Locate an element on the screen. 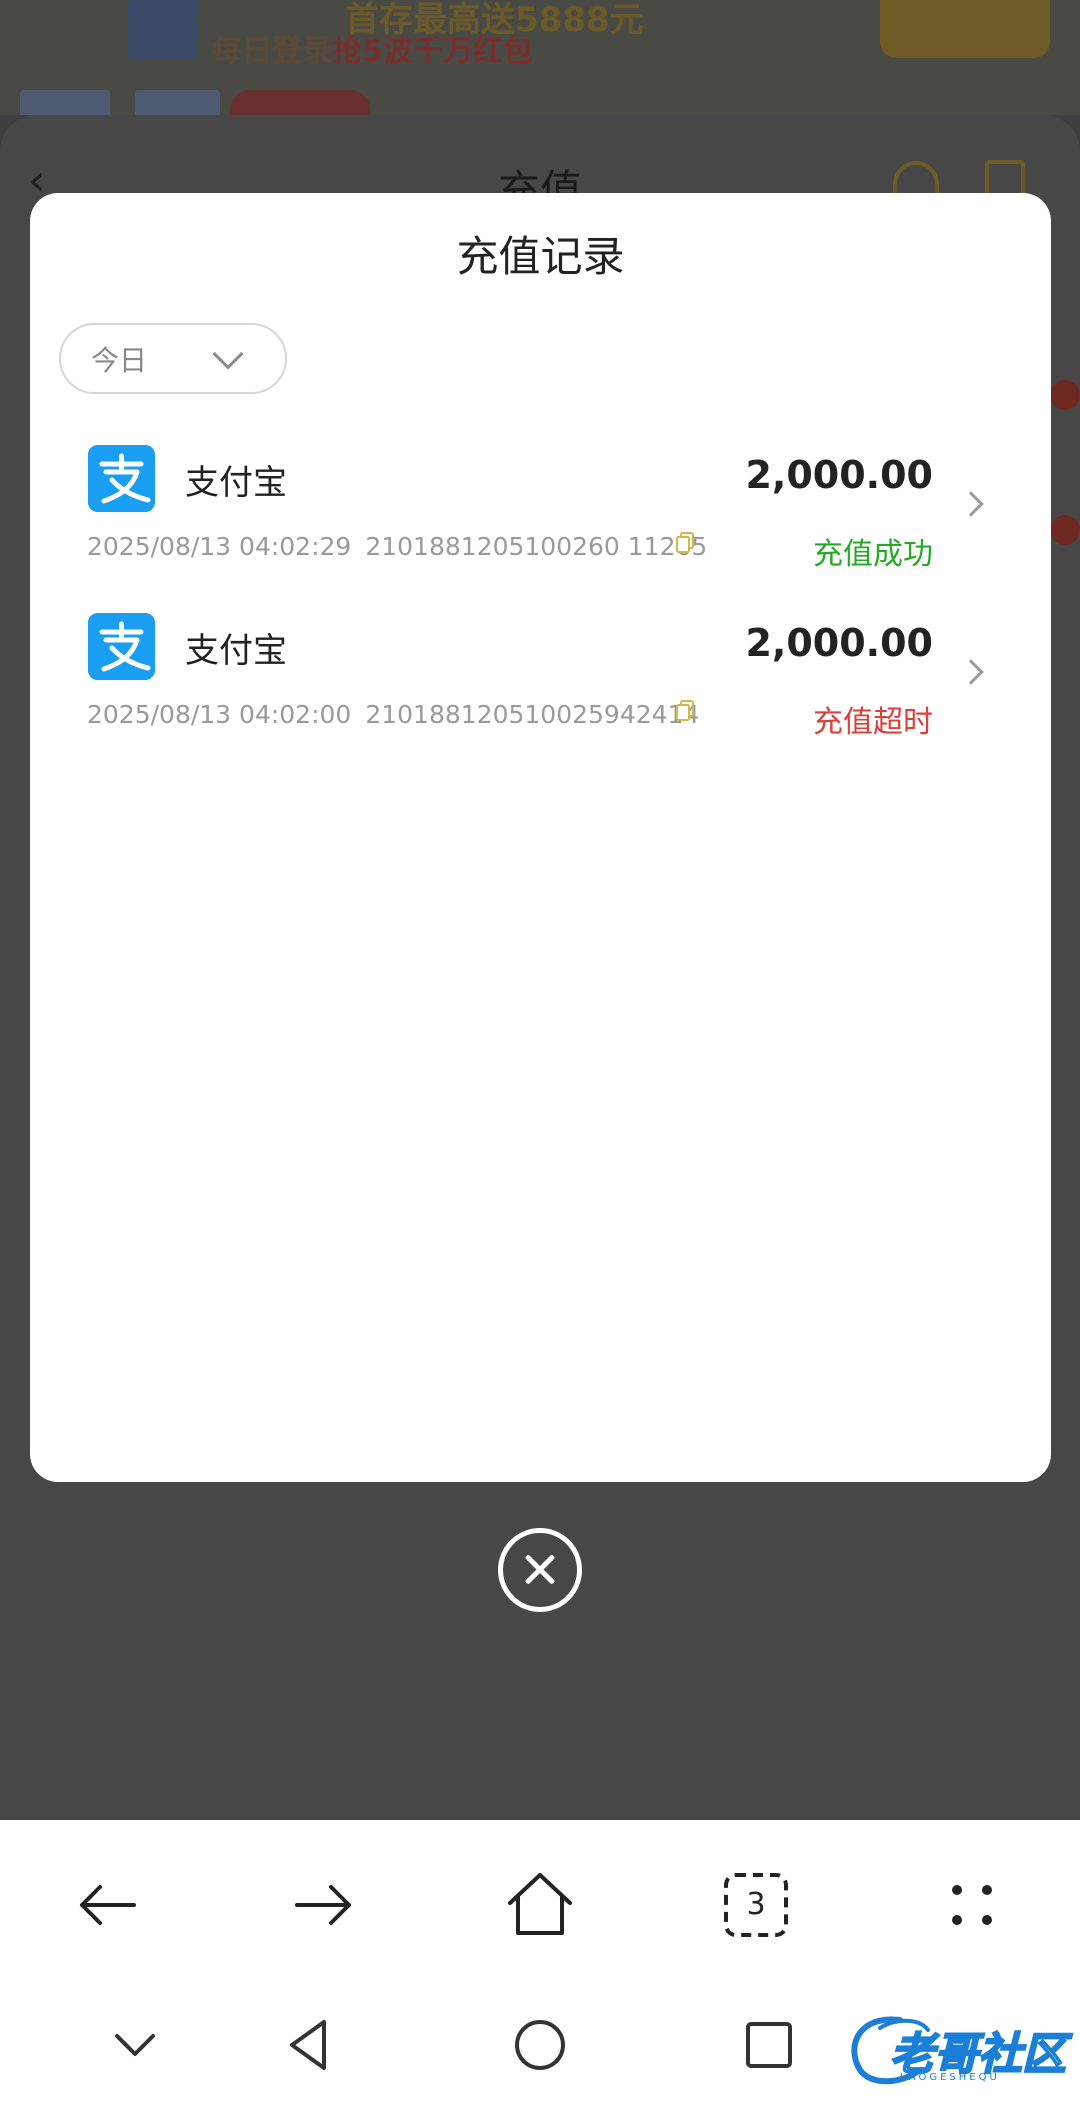  promo-logo is located at coordinates (163, 30).